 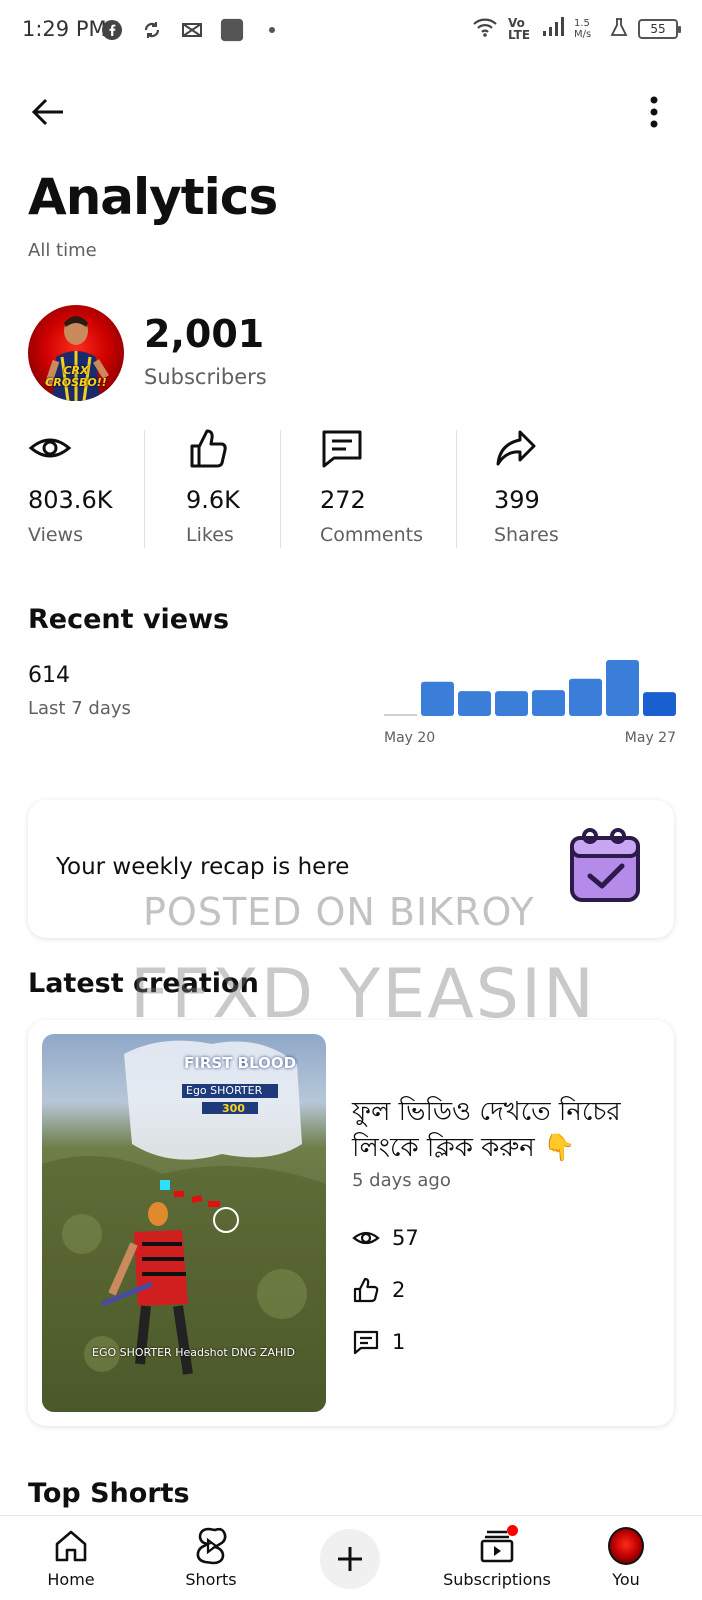 I want to click on stat-value: 272, so click(x=343, y=500).